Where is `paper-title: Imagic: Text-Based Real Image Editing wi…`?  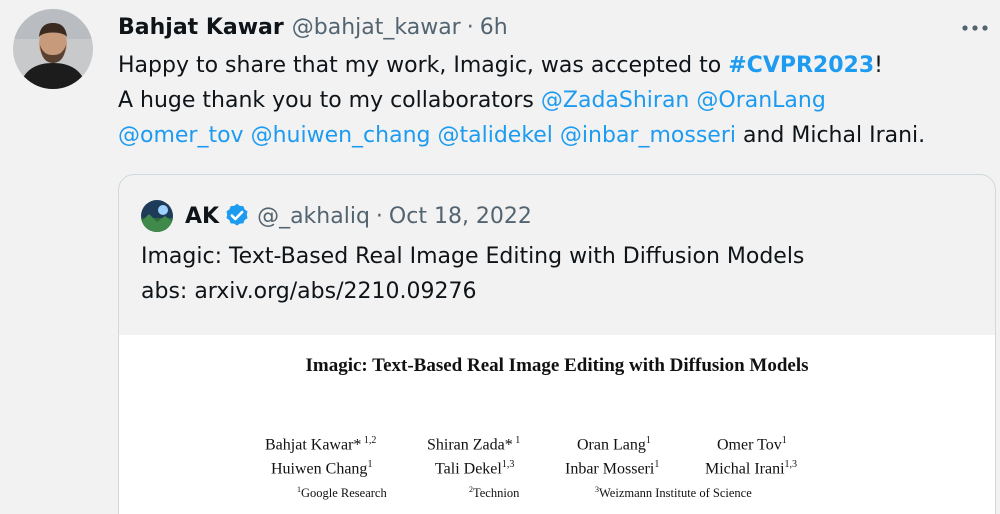 paper-title: Imagic: Text-Based Real Image Editing wi… is located at coordinates (557, 365).